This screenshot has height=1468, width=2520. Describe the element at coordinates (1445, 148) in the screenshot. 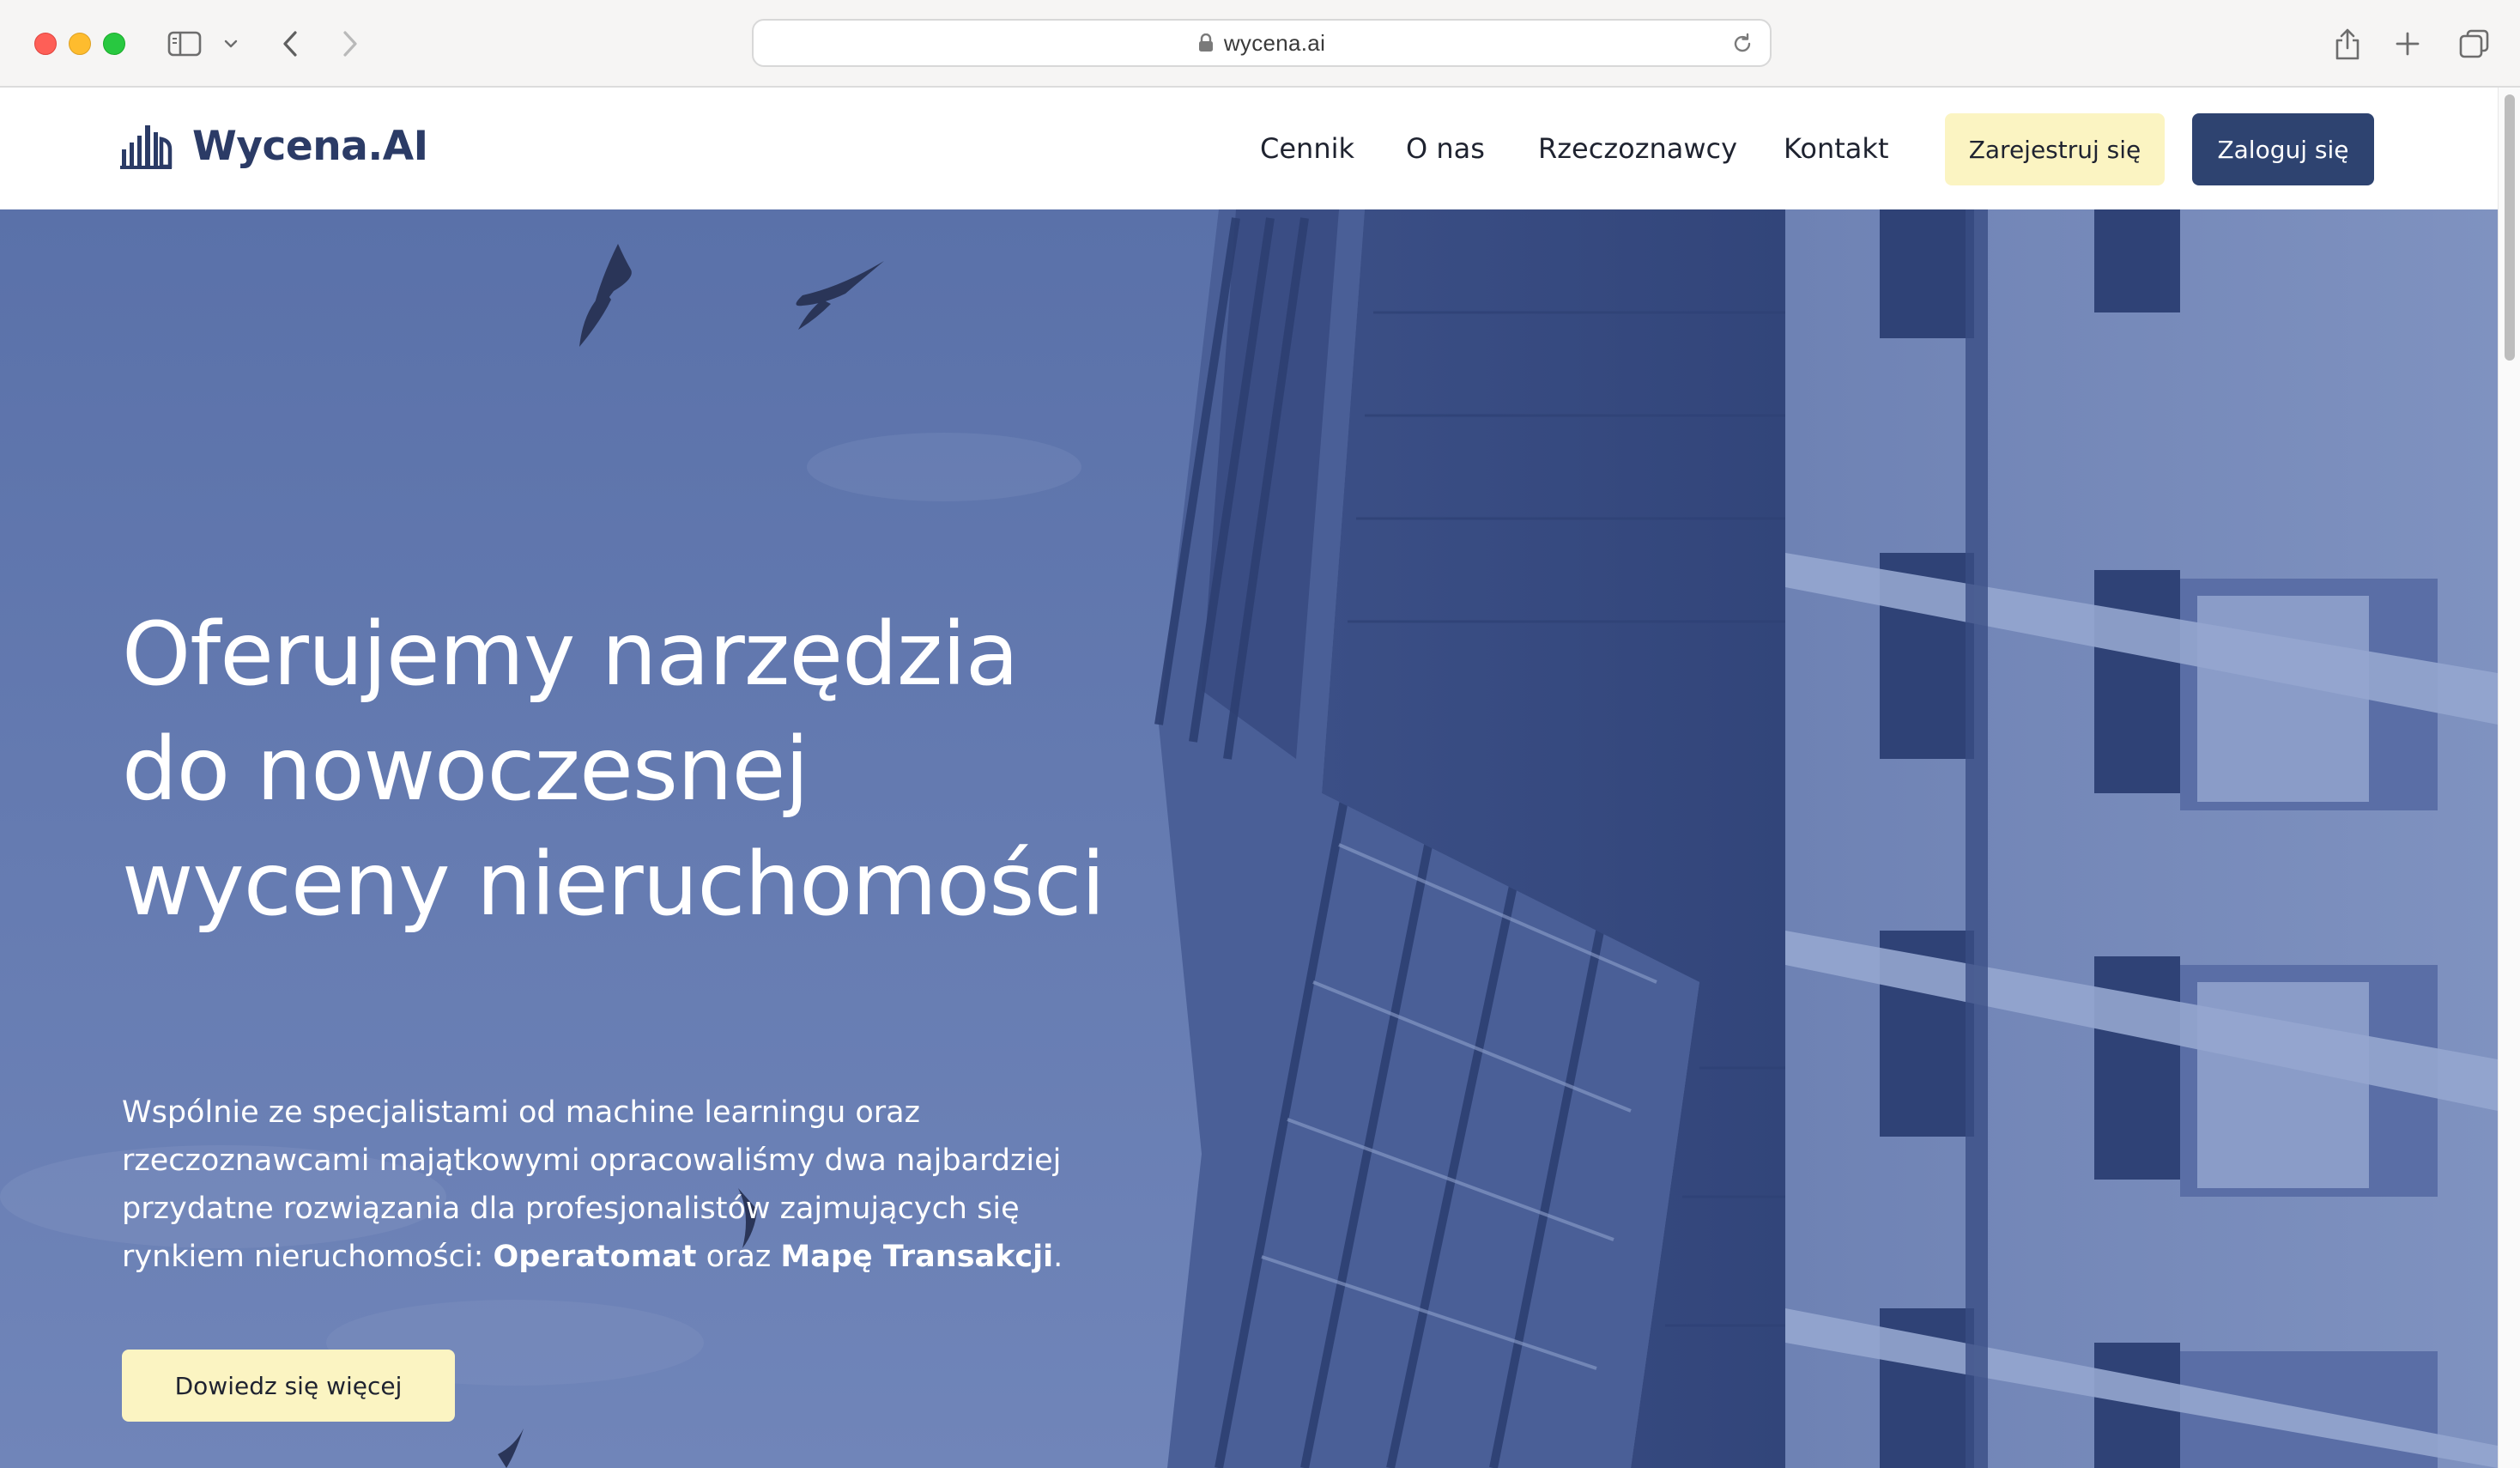

I see `nav-link-o-nas: O nas` at that location.